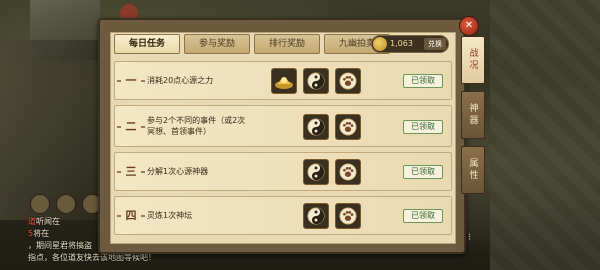  Describe the element at coordinates (196, 126) in the screenshot. I see `task-title: 参与2个不同的事件（或2次 冥想、首领事件）` at that location.